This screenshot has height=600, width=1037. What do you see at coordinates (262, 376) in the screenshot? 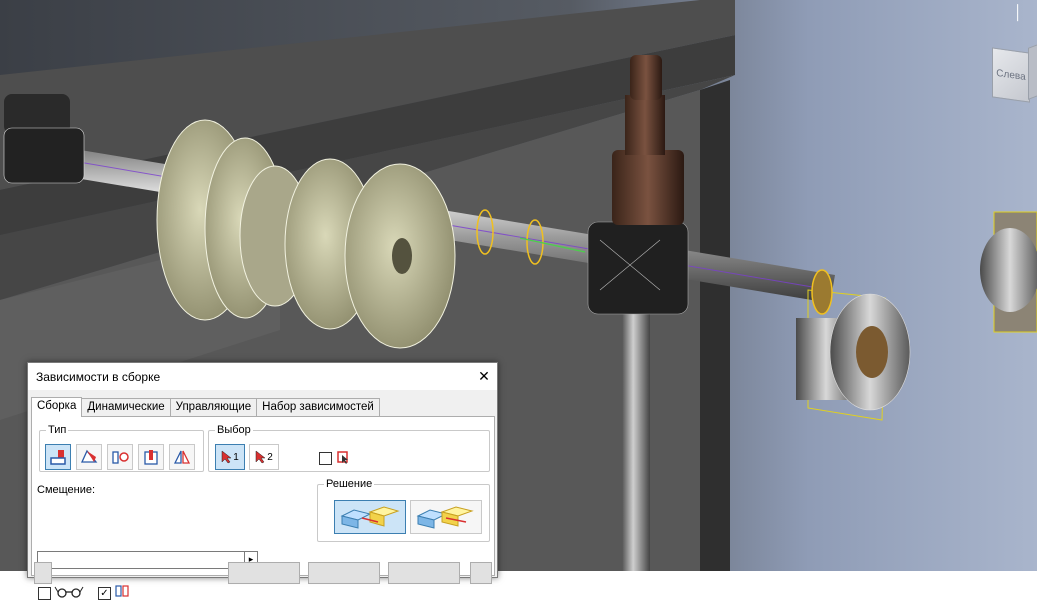
I see `dialog-titlebar: Зависимости в сборке ✕` at bounding box center [262, 376].